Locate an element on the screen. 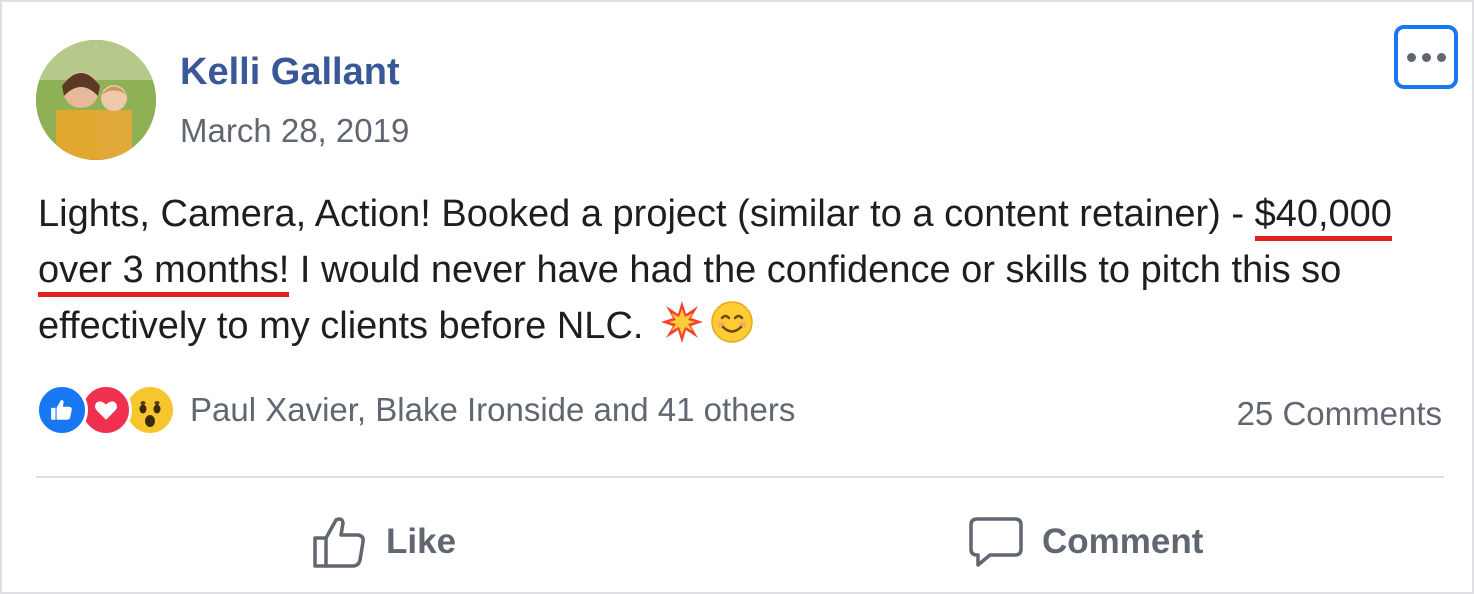  comment-button: Comment is located at coordinates (1085, 542).